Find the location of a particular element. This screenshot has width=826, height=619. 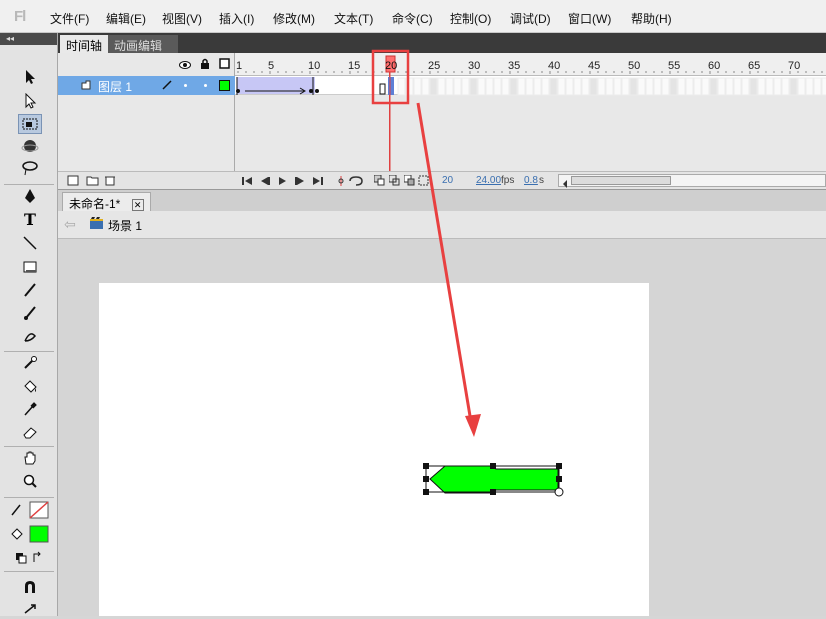

subselection-icon is located at coordinates (30, 101).